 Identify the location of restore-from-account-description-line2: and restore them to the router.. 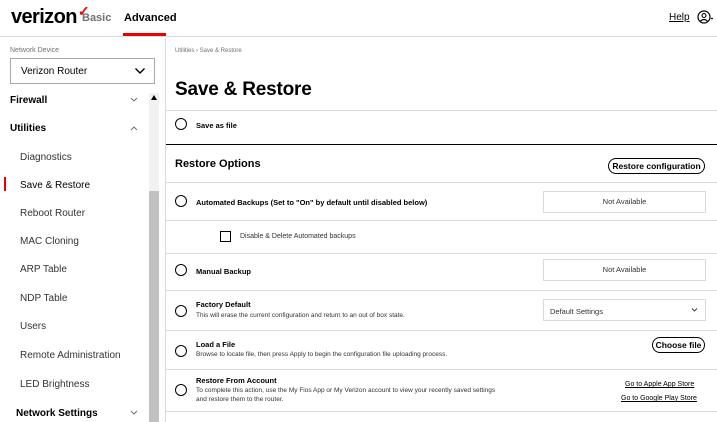
(240, 399).